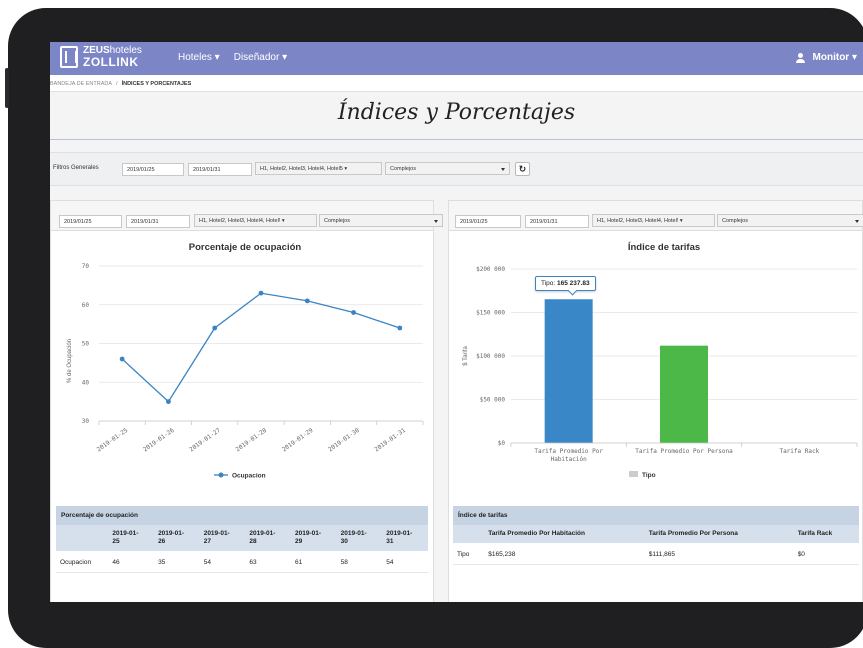  I want to click on rates-date-to-input: 2019/01/31, so click(557, 221).